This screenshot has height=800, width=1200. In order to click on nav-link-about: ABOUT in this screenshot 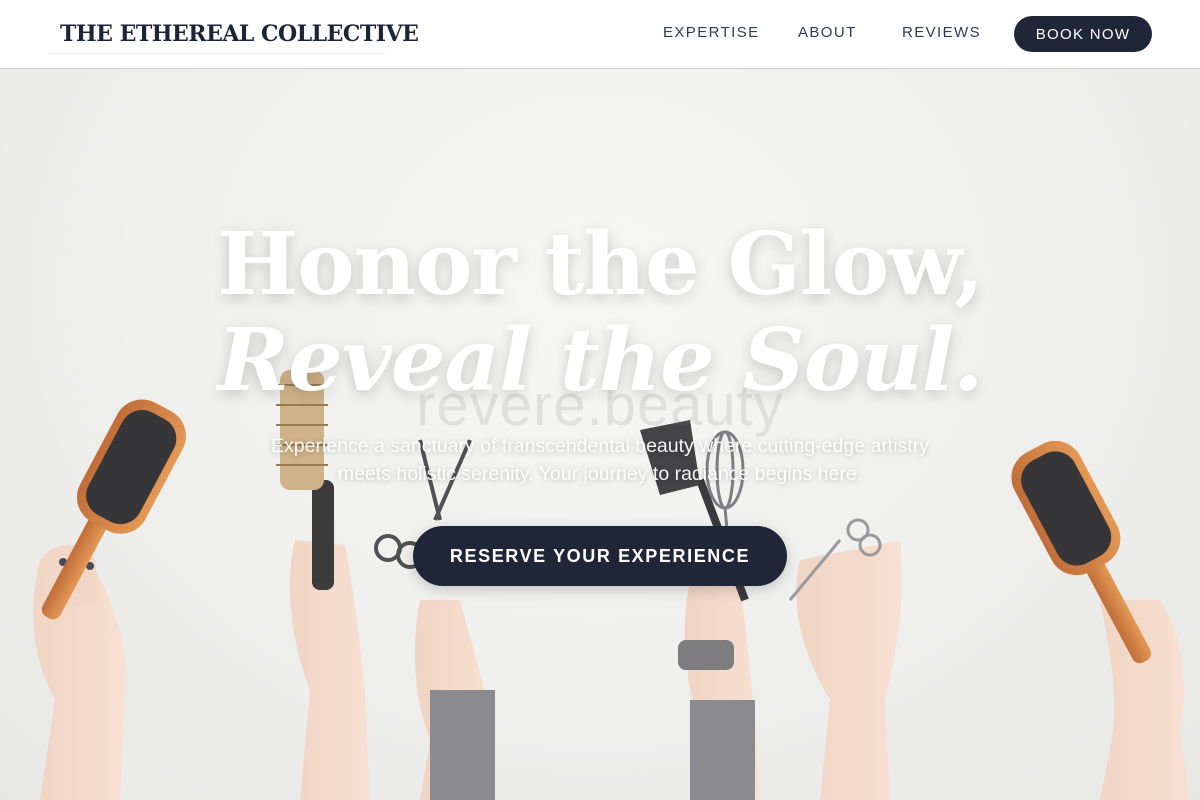, I will do `click(827, 32)`.